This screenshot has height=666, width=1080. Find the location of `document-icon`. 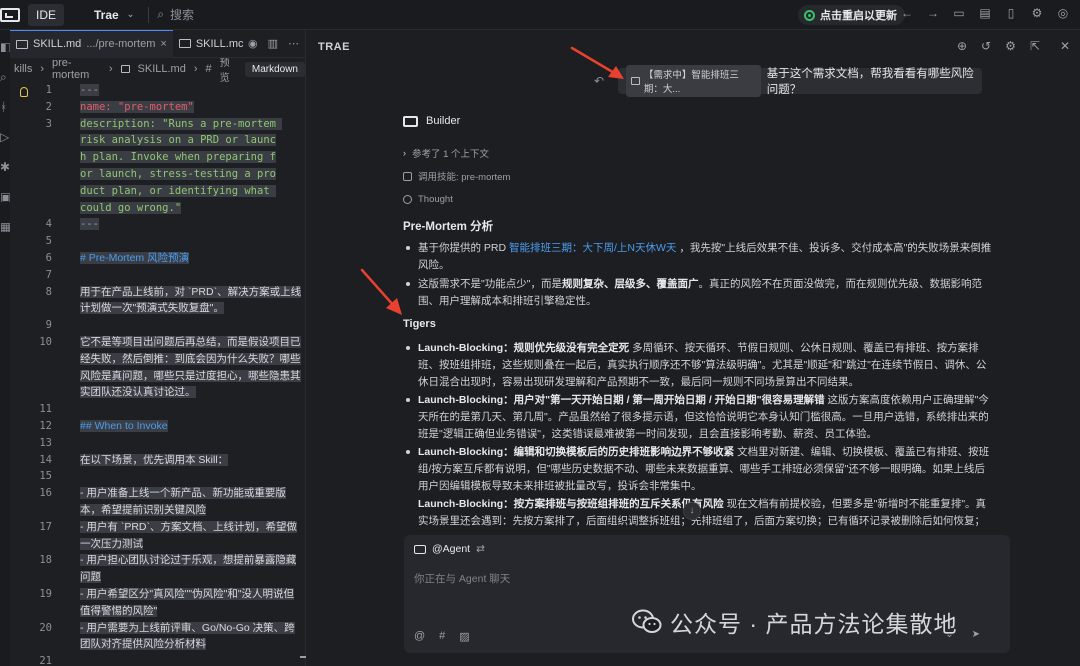

document-icon is located at coordinates (635, 81).